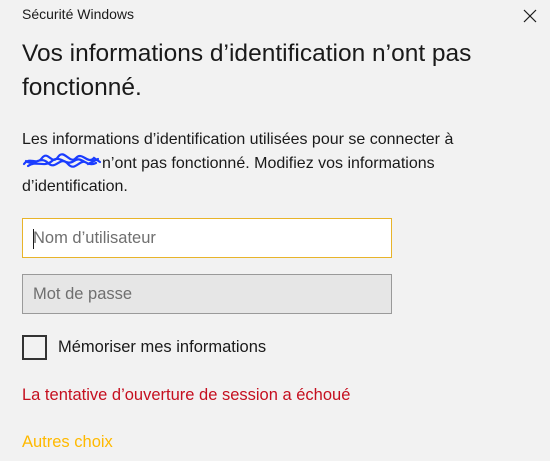  What do you see at coordinates (275, 16) in the screenshot?
I see `title-bar: Sécurité Windows` at bounding box center [275, 16].